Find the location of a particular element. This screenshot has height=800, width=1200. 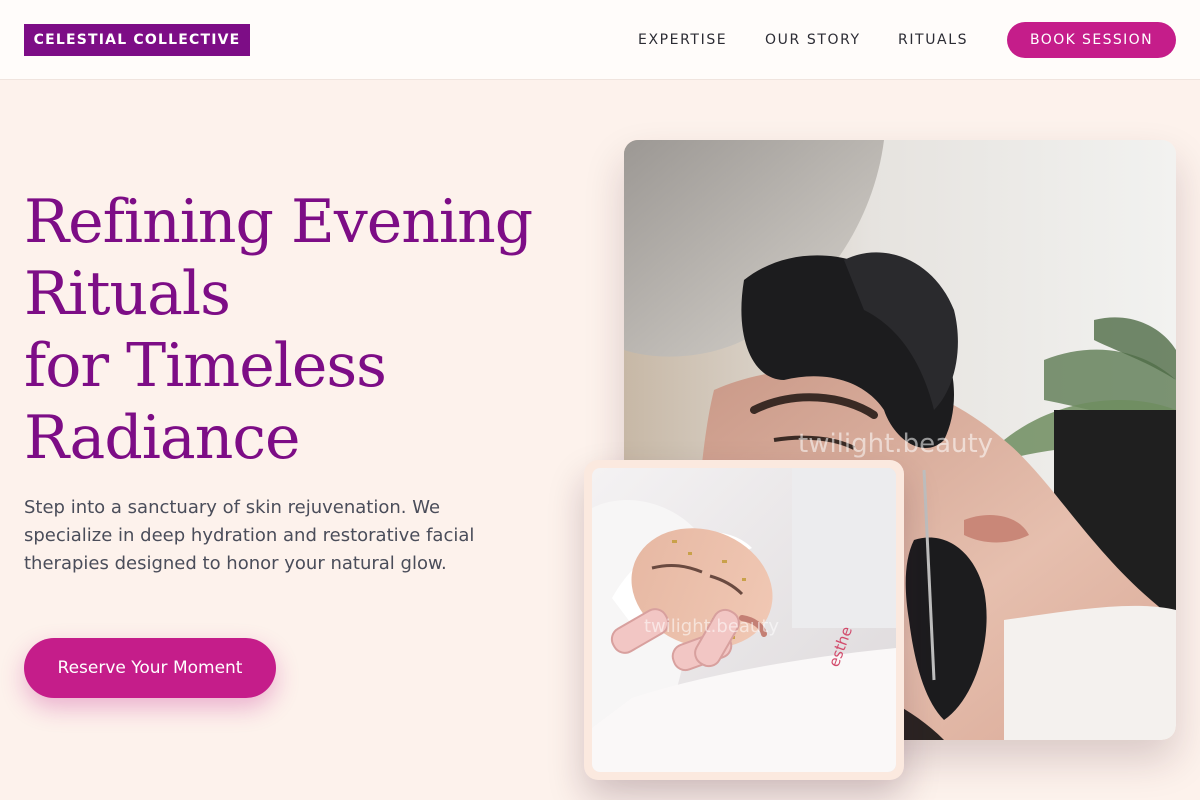

inset-photo-frame: esthe twilight.beauty is located at coordinates (744, 620).